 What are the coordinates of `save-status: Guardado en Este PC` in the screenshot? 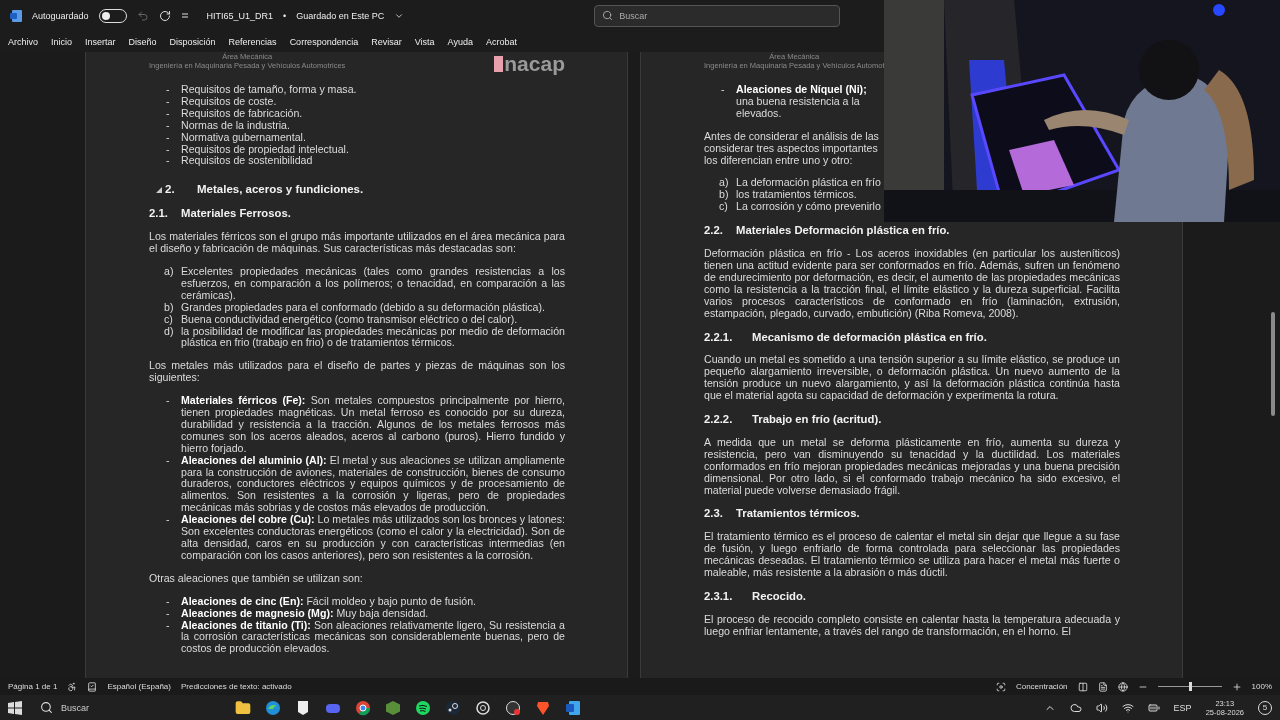 It's located at (340, 16).